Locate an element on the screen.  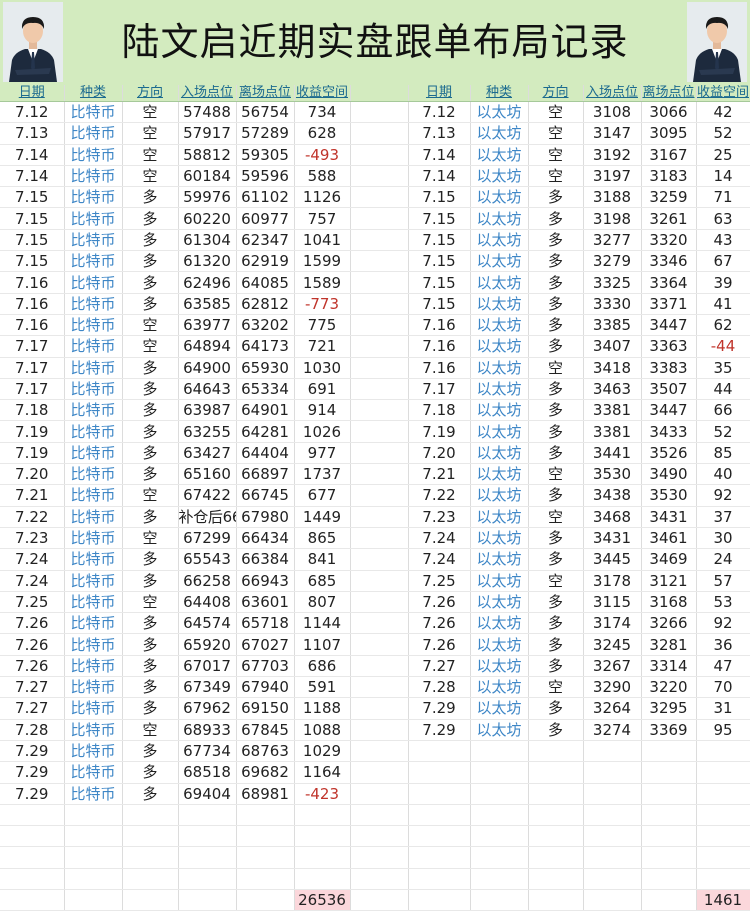
profit-cell: 53 is located at coordinates (723, 602).